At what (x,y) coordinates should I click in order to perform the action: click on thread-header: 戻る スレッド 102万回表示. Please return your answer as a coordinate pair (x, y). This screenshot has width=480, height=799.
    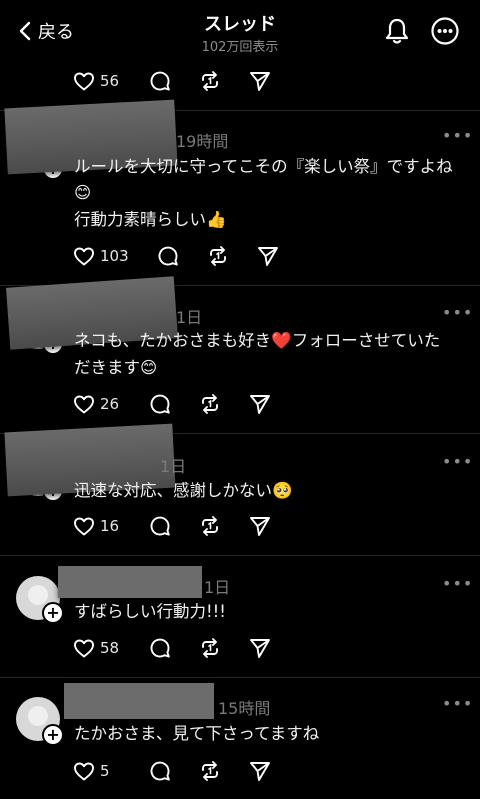
    Looking at the image, I should click on (240, 29).